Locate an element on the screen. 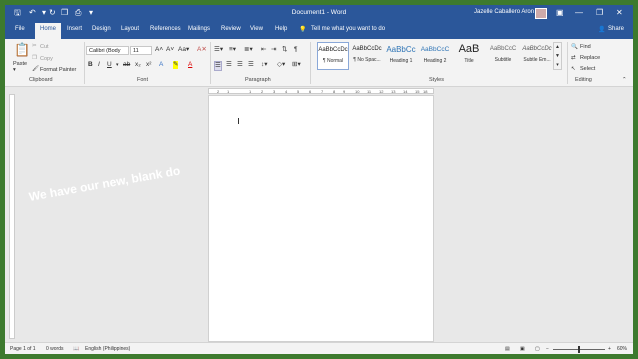 This screenshot has width=638, height=359. cut-button: Cut is located at coordinates (44, 47).